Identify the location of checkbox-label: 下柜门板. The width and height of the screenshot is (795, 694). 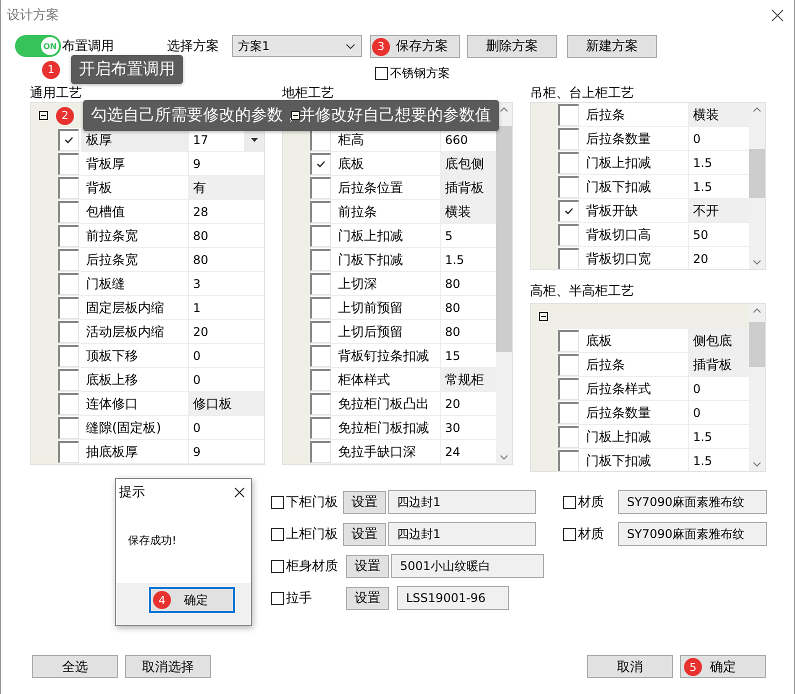
(312, 502).